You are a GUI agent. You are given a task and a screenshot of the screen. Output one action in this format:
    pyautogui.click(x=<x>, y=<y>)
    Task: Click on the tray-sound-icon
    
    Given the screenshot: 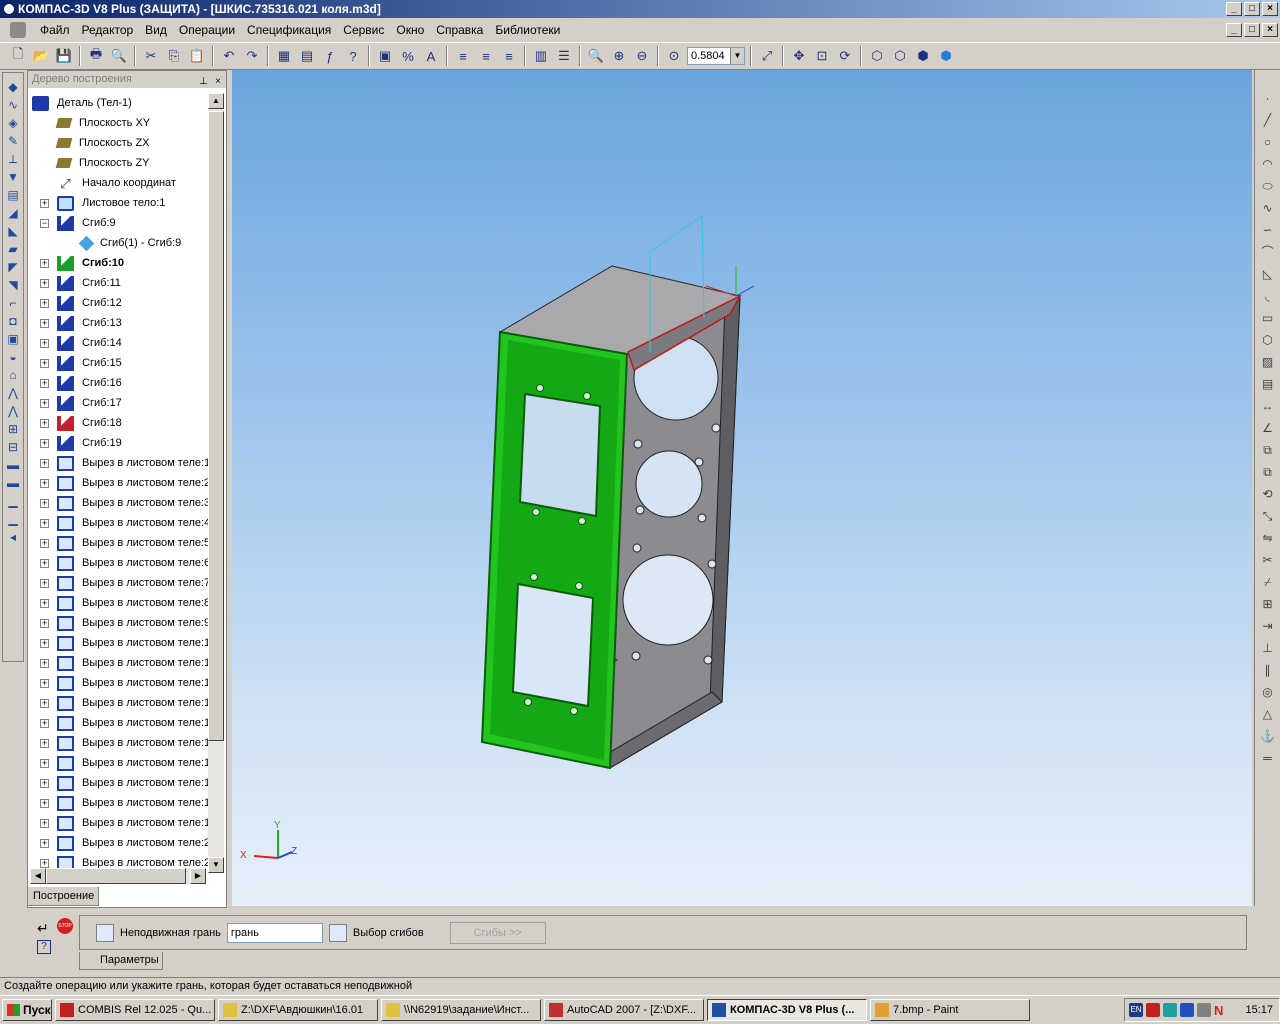 What is the action you would take?
    pyautogui.click(x=1204, y=1010)
    